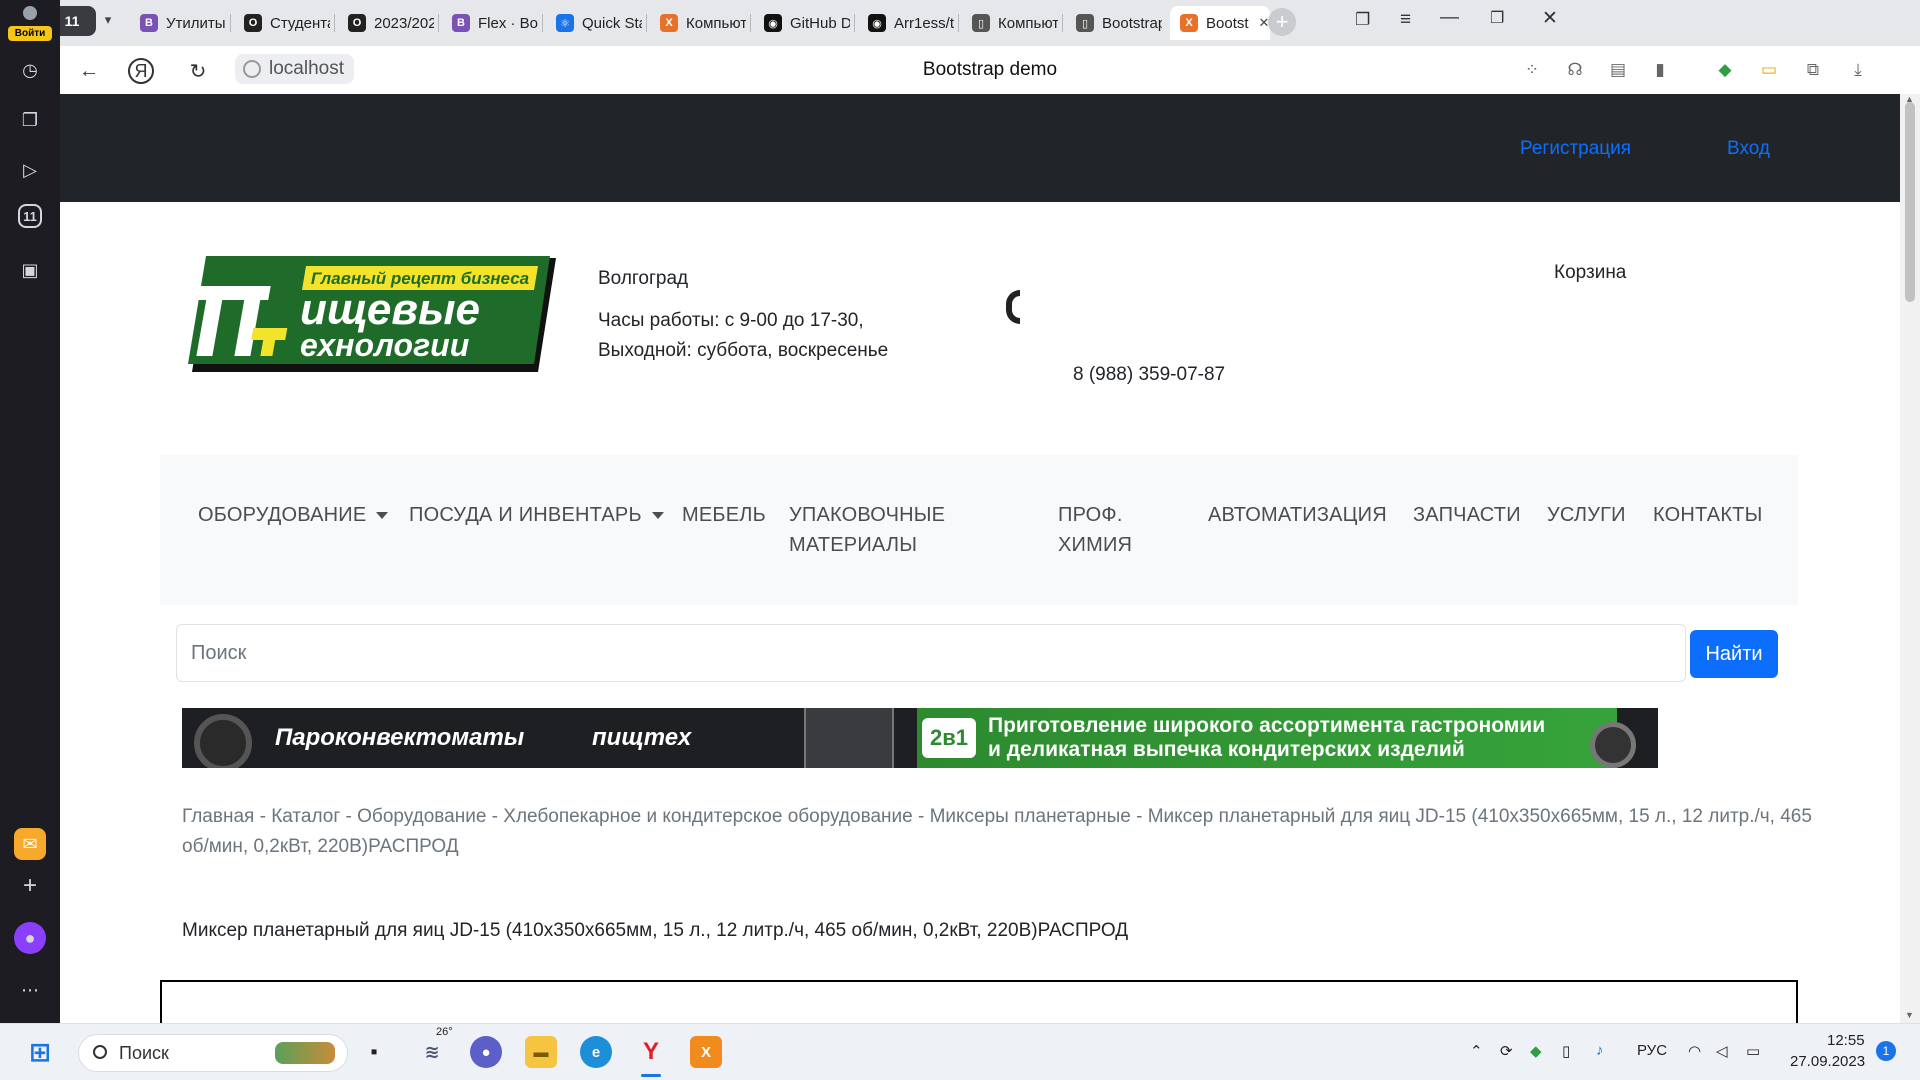 The image size is (1920, 1080). What do you see at coordinates (1362, 20) in the screenshot?
I see `tabs-sidebar-icon: ❐` at bounding box center [1362, 20].